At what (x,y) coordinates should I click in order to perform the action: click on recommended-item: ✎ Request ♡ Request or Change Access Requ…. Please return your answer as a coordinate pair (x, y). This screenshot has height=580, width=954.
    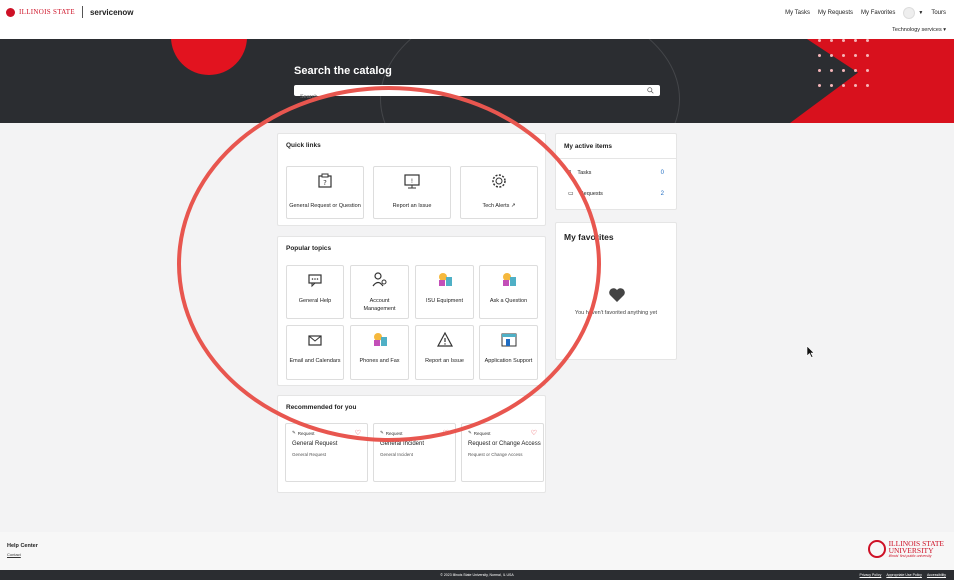
    Looking at the image, I should click on (502, 452).